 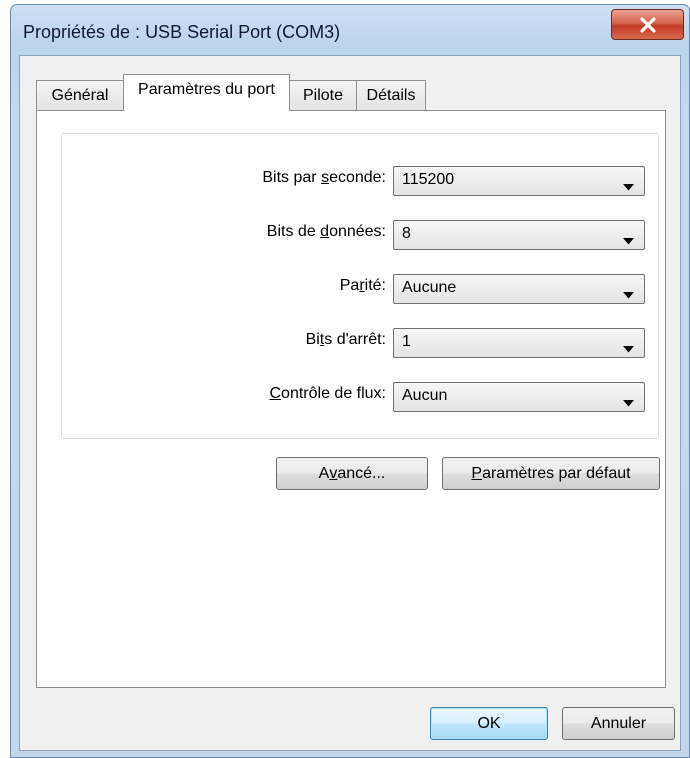 What do you see at coordinates (551, 473) in the screenshot?
I see `restore-defaults-button: Paramètres par défaut` at bounding box center [551, 473].